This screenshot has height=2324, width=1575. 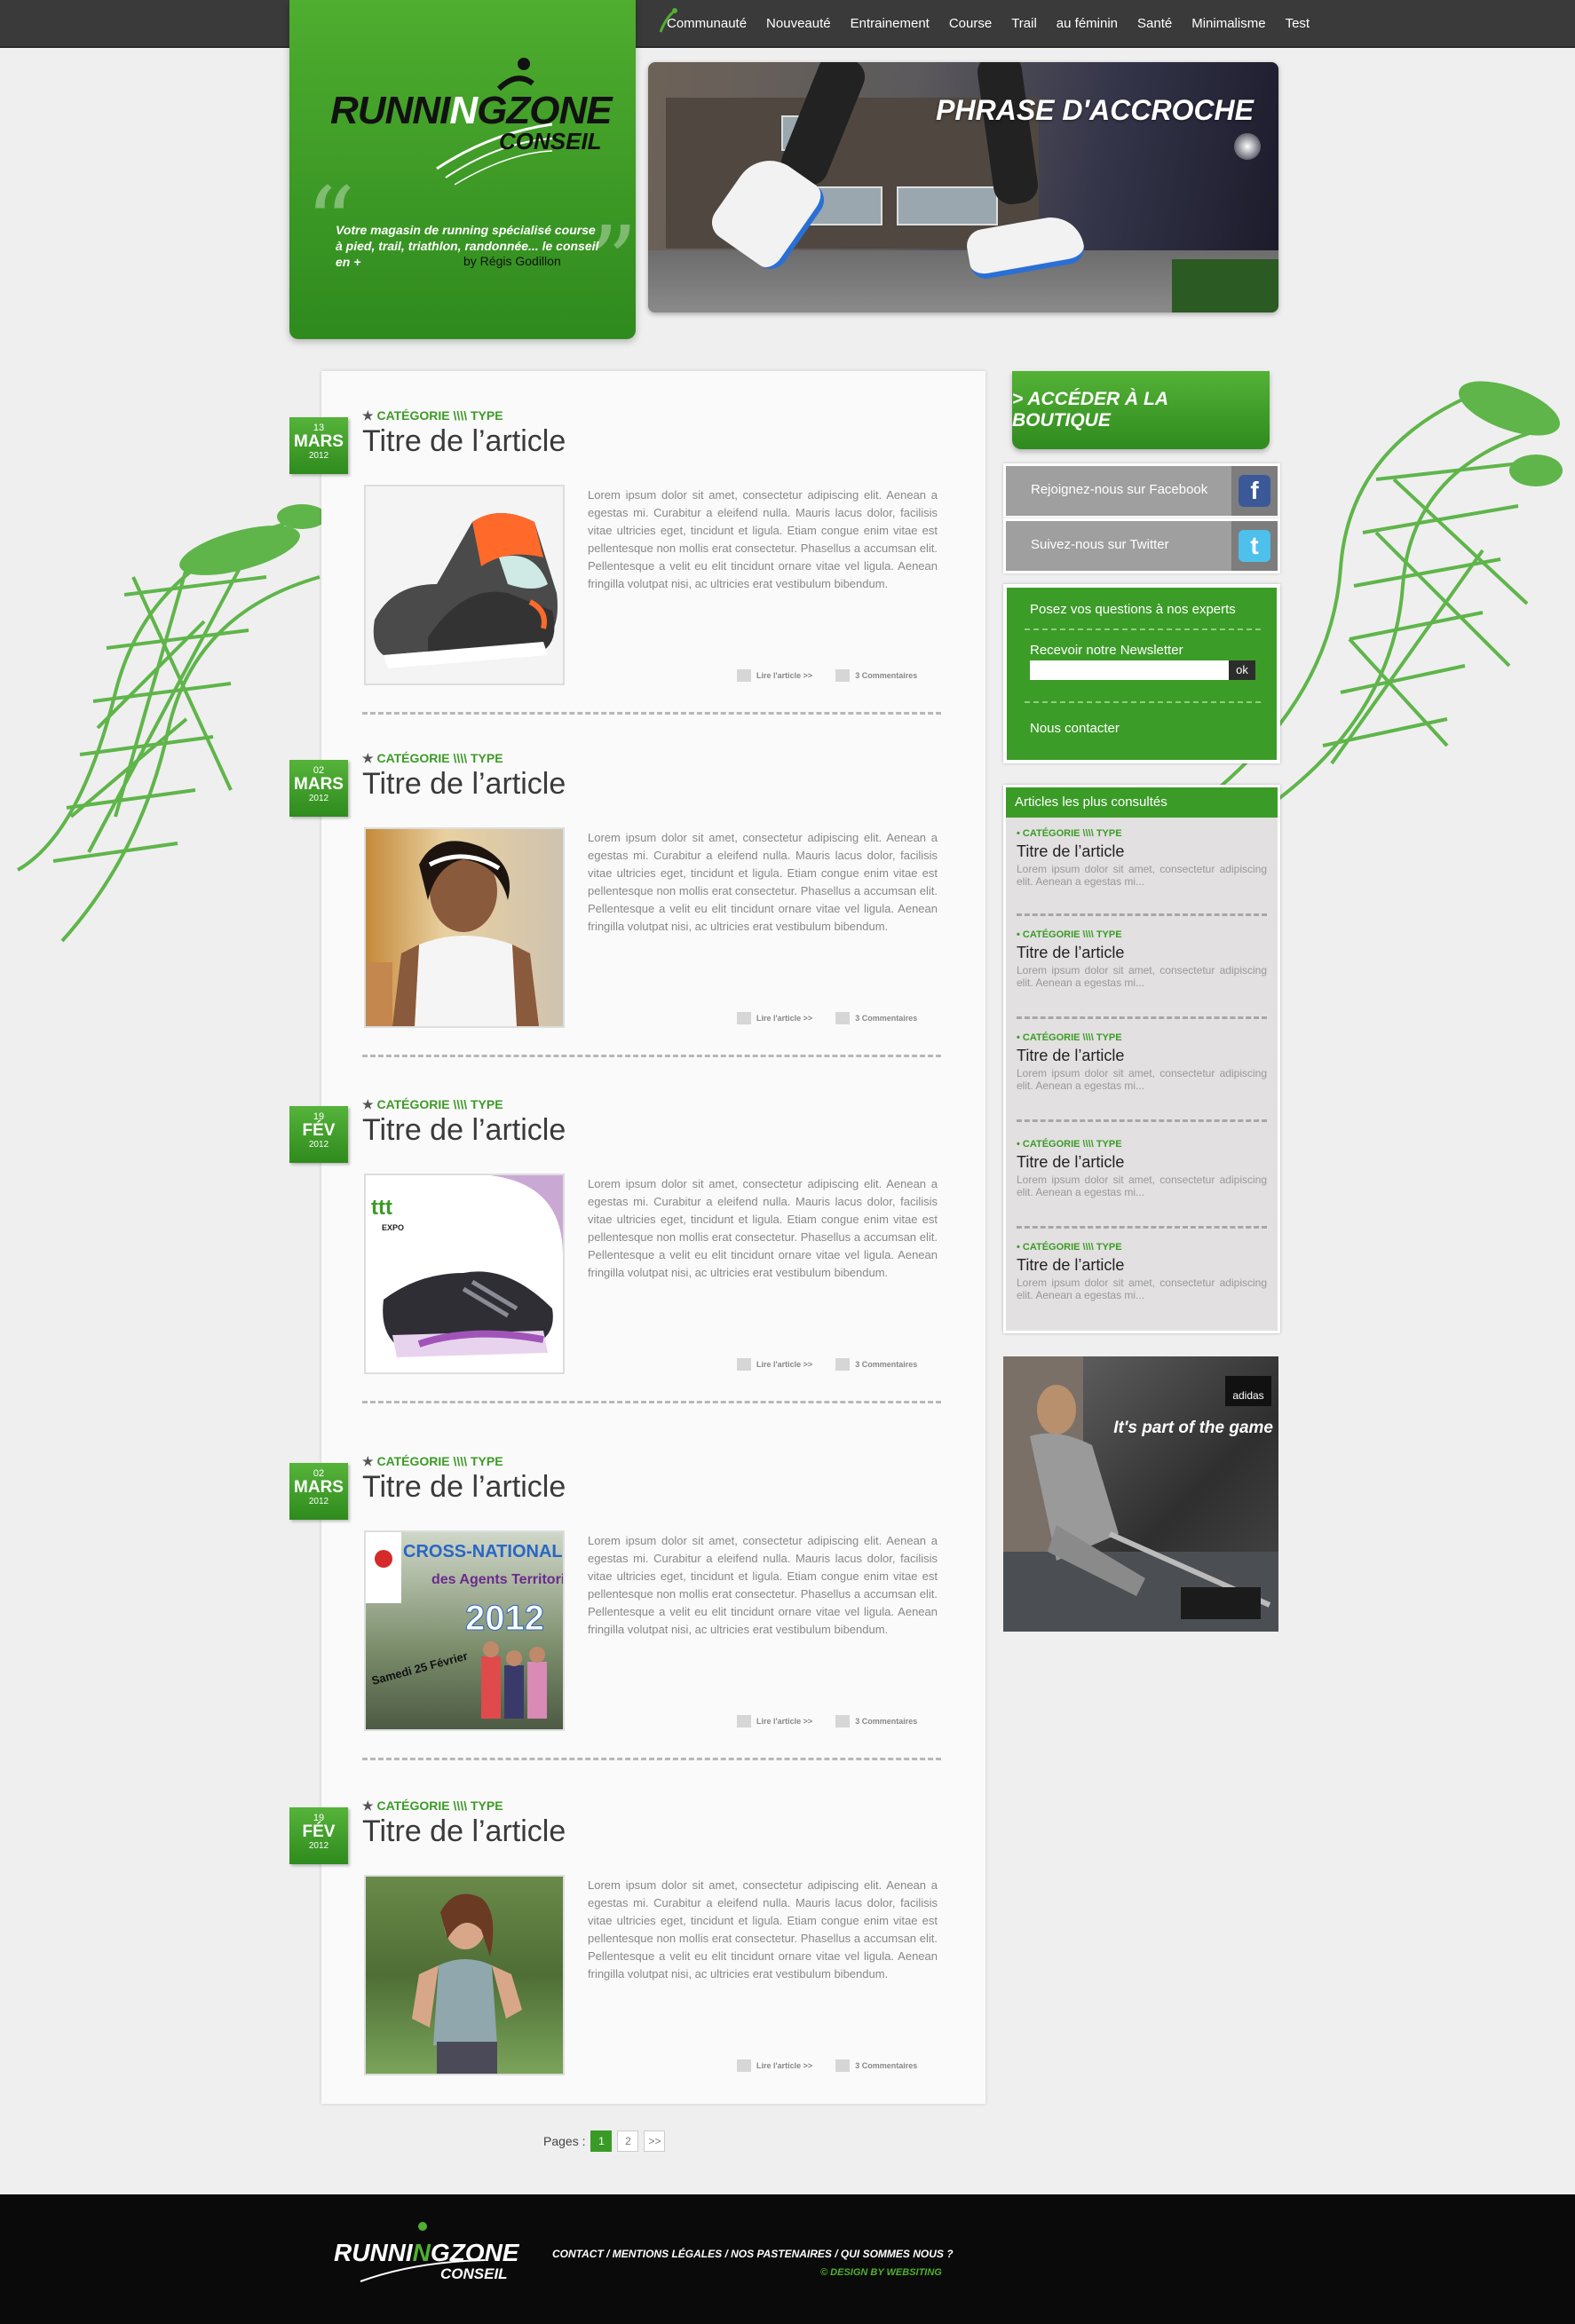 I want to click on nav-item-nouveaute: Nouveauté, so click(x=799, y=23).